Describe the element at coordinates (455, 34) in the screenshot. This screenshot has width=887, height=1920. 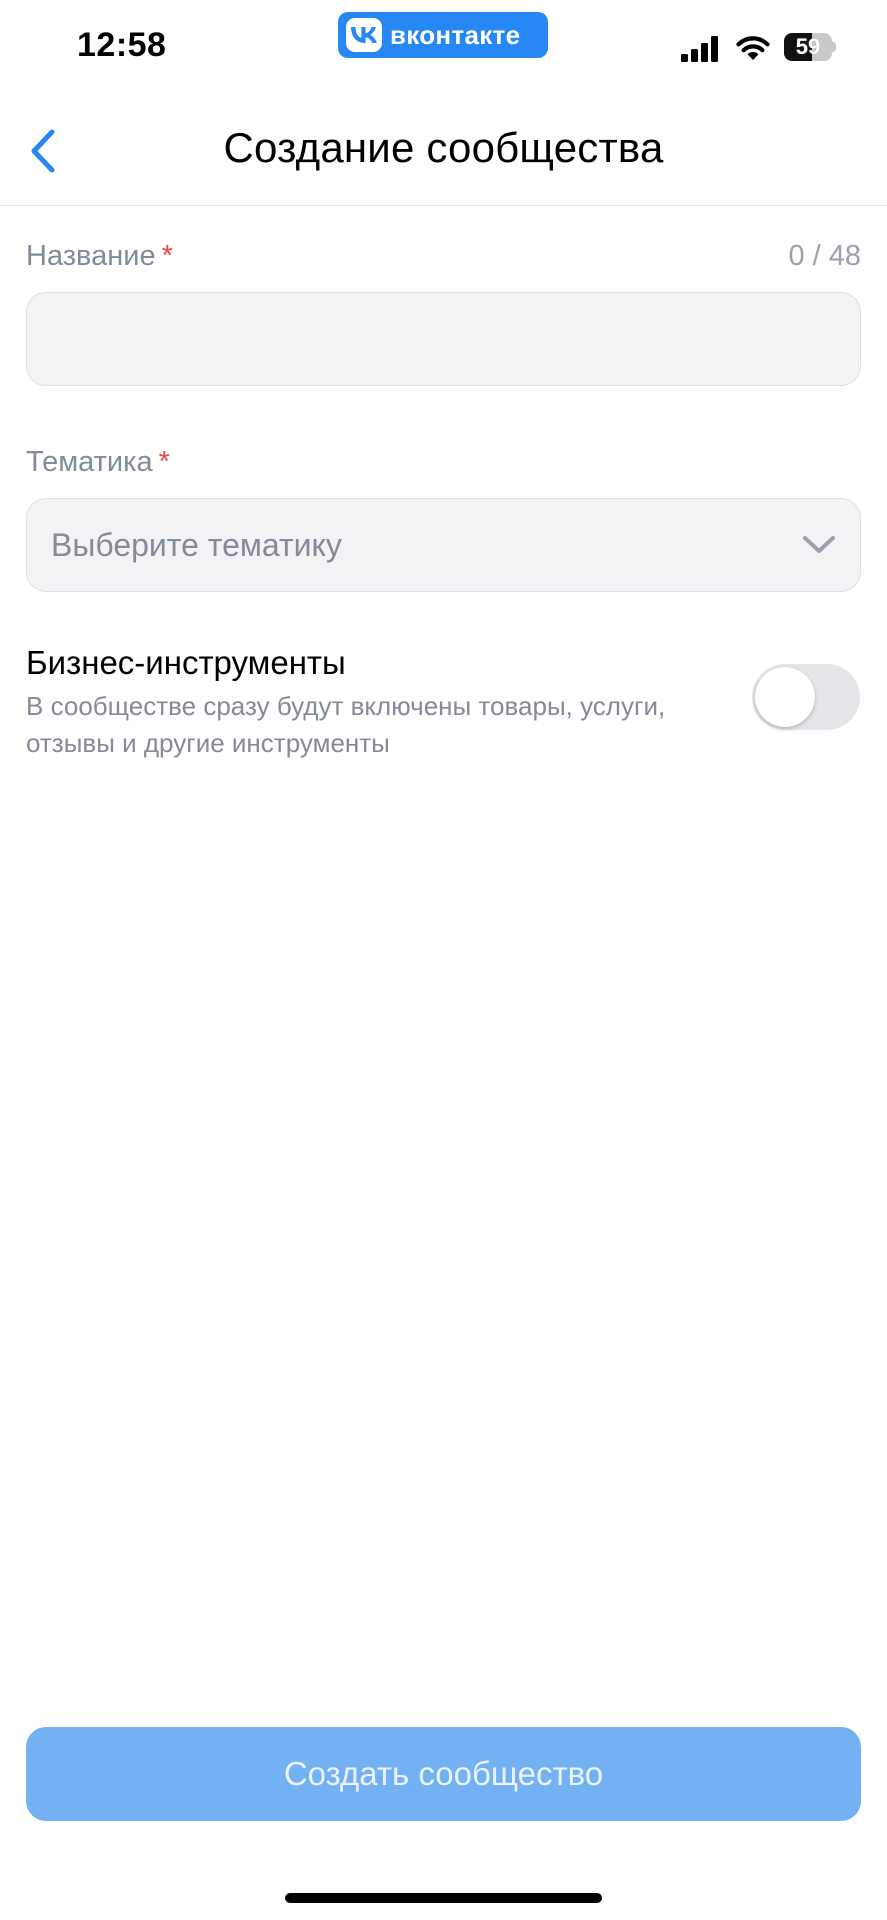
I see `vk-app-badge-label: вконтакте` at that location.